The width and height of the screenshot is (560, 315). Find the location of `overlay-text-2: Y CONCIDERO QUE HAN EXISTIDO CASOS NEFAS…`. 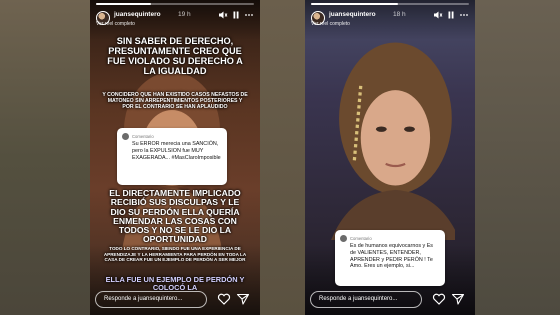

overlay-text-2: Y CONCIDERO QUE HAN EXISTIDO CASOS NEFAS… is located at coordinates (175, 101).